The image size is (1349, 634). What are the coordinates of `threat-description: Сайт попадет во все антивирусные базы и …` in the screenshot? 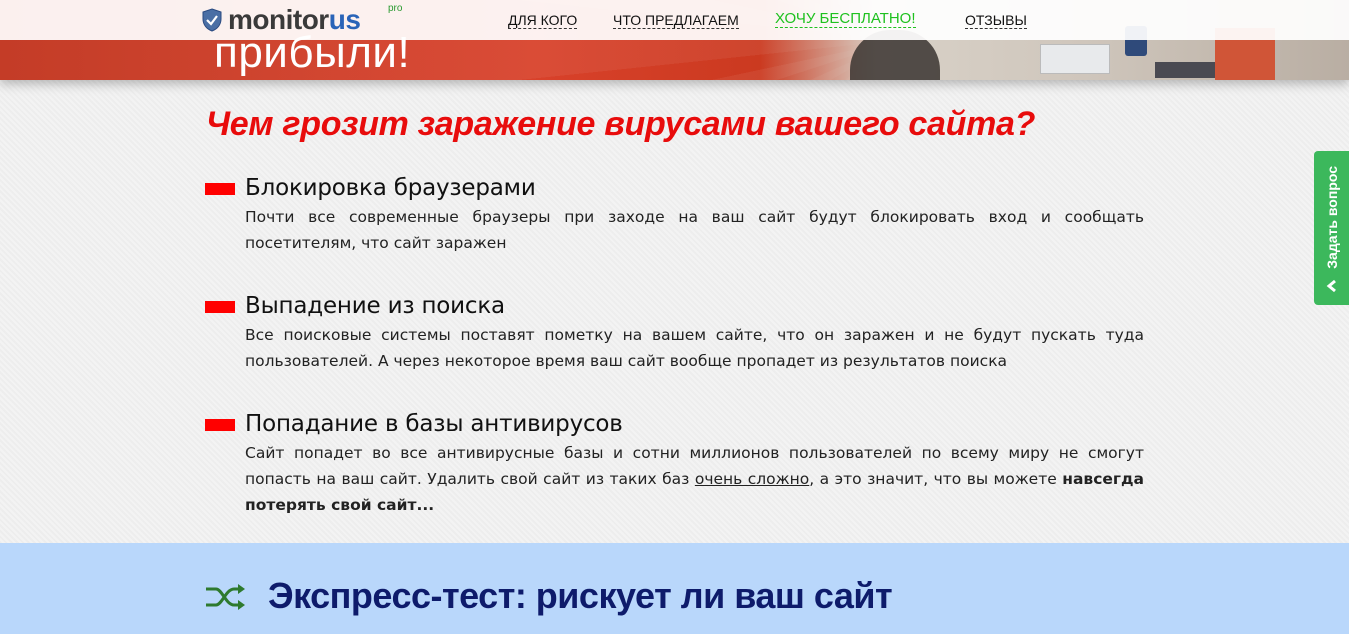 It's located at (694, 479).